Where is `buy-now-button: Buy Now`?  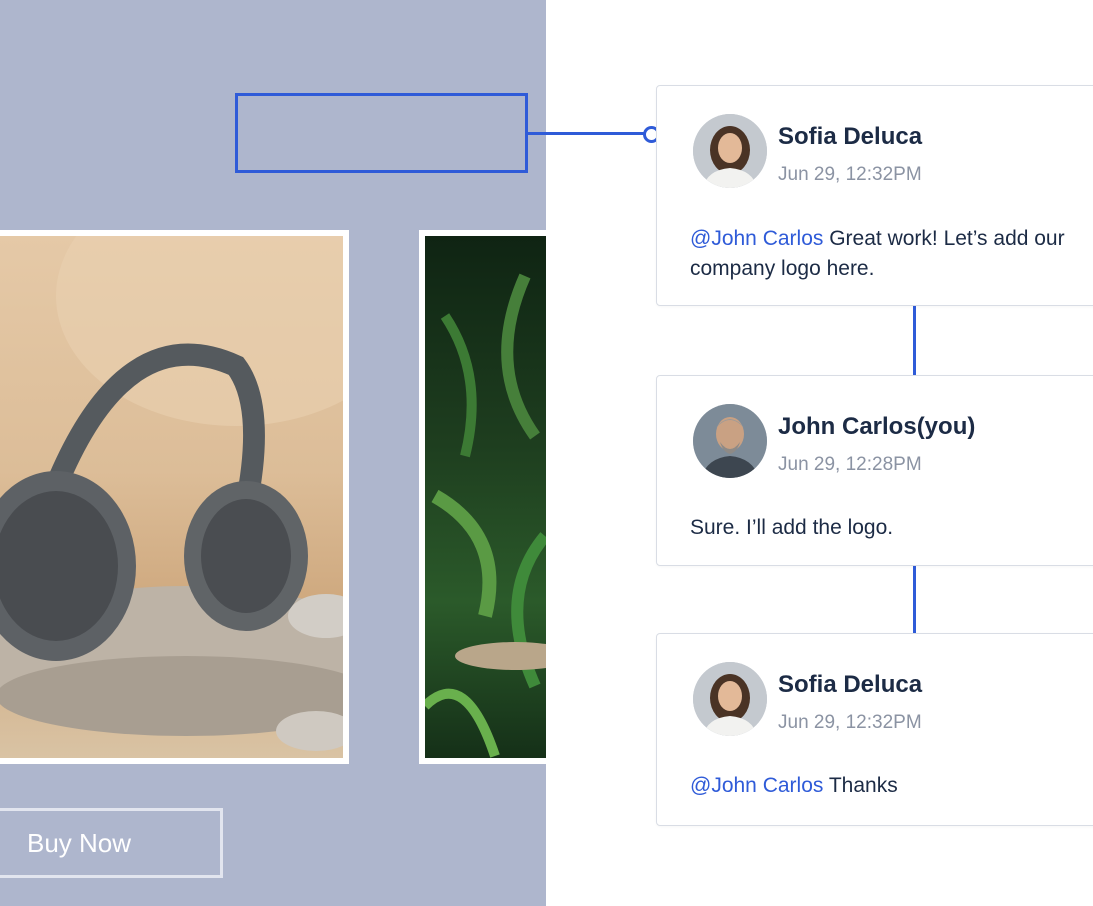
buy-now-button: Buy Now is located at coordinates (111, 843).